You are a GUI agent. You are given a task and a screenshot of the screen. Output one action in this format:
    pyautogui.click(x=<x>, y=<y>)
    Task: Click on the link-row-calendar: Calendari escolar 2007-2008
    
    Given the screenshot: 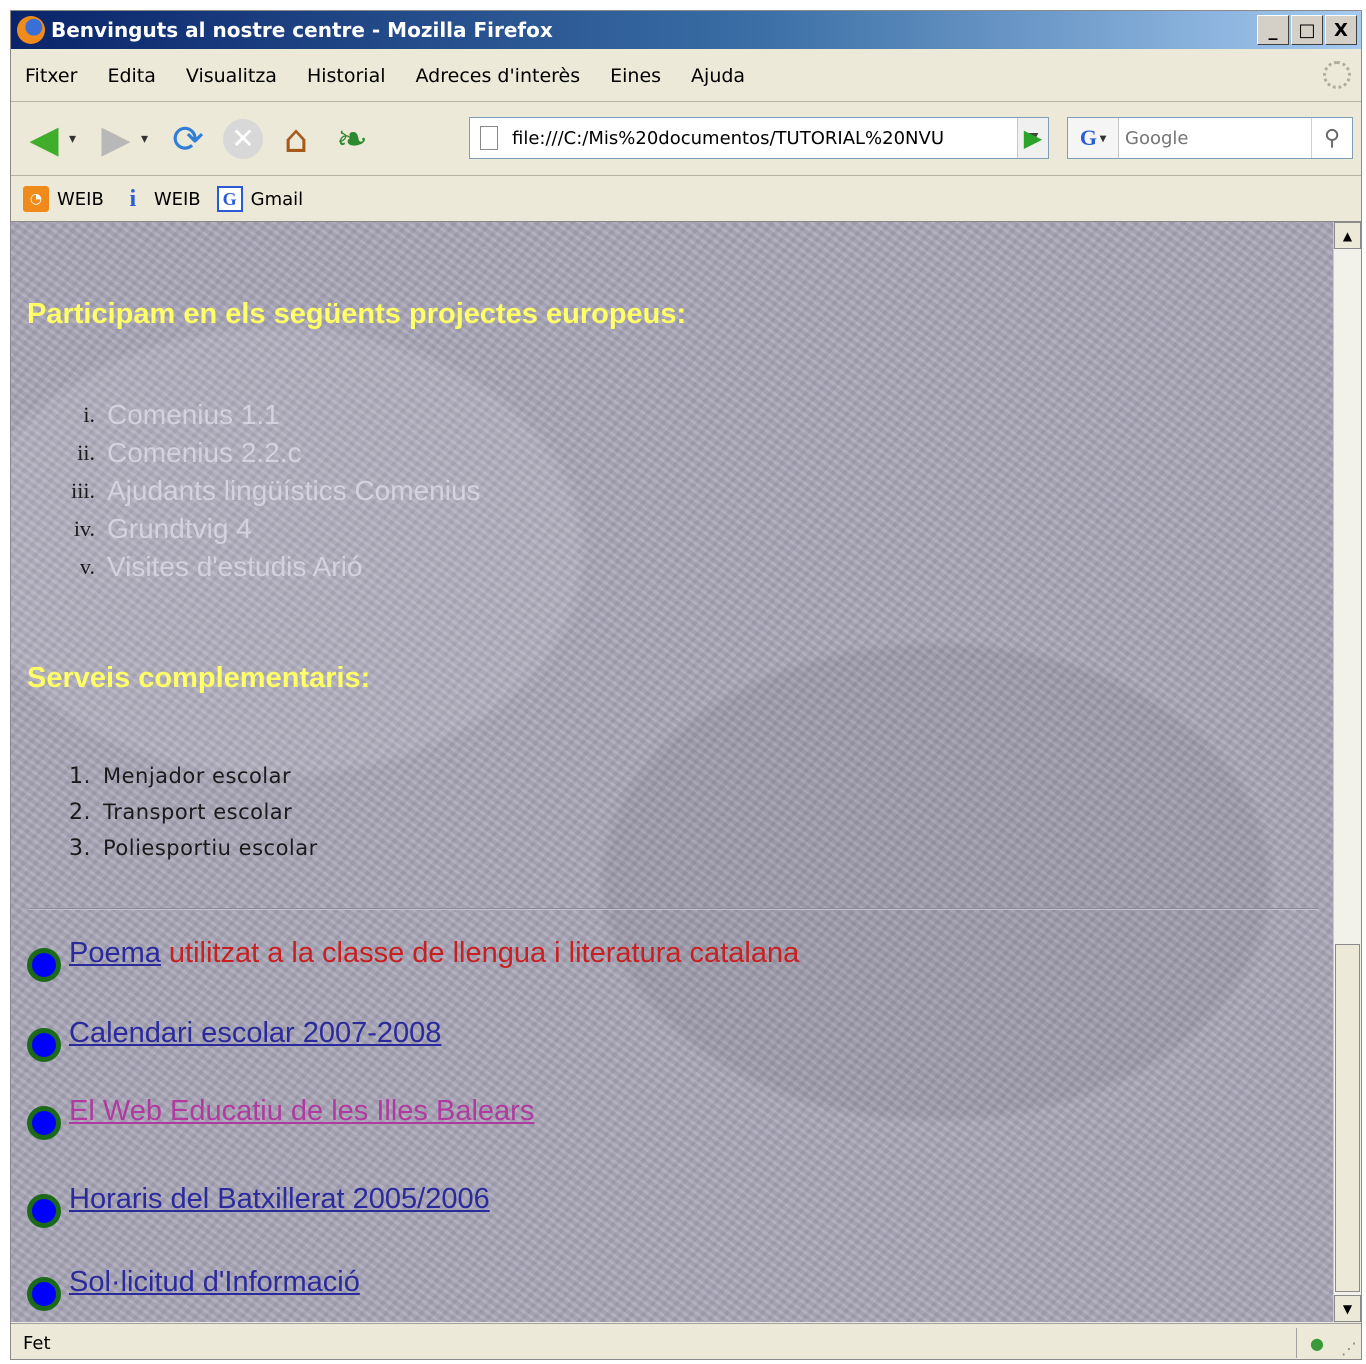 What is the action you would take?
    pyautogui.click(x=234, y=1039)
    